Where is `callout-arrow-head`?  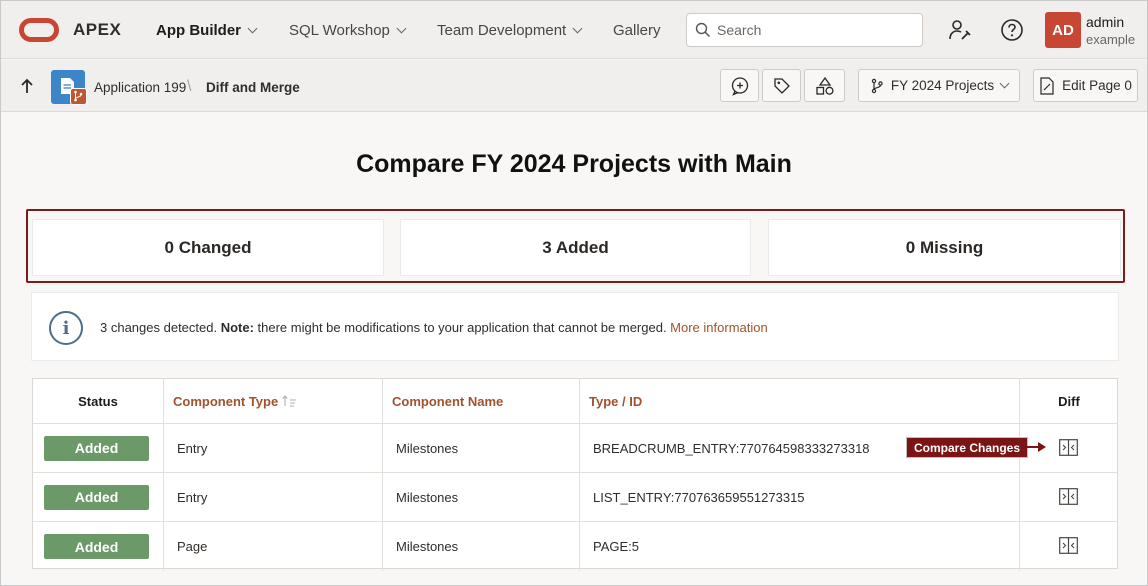
callout-arrow-head is located at coordinates (1042, 447).